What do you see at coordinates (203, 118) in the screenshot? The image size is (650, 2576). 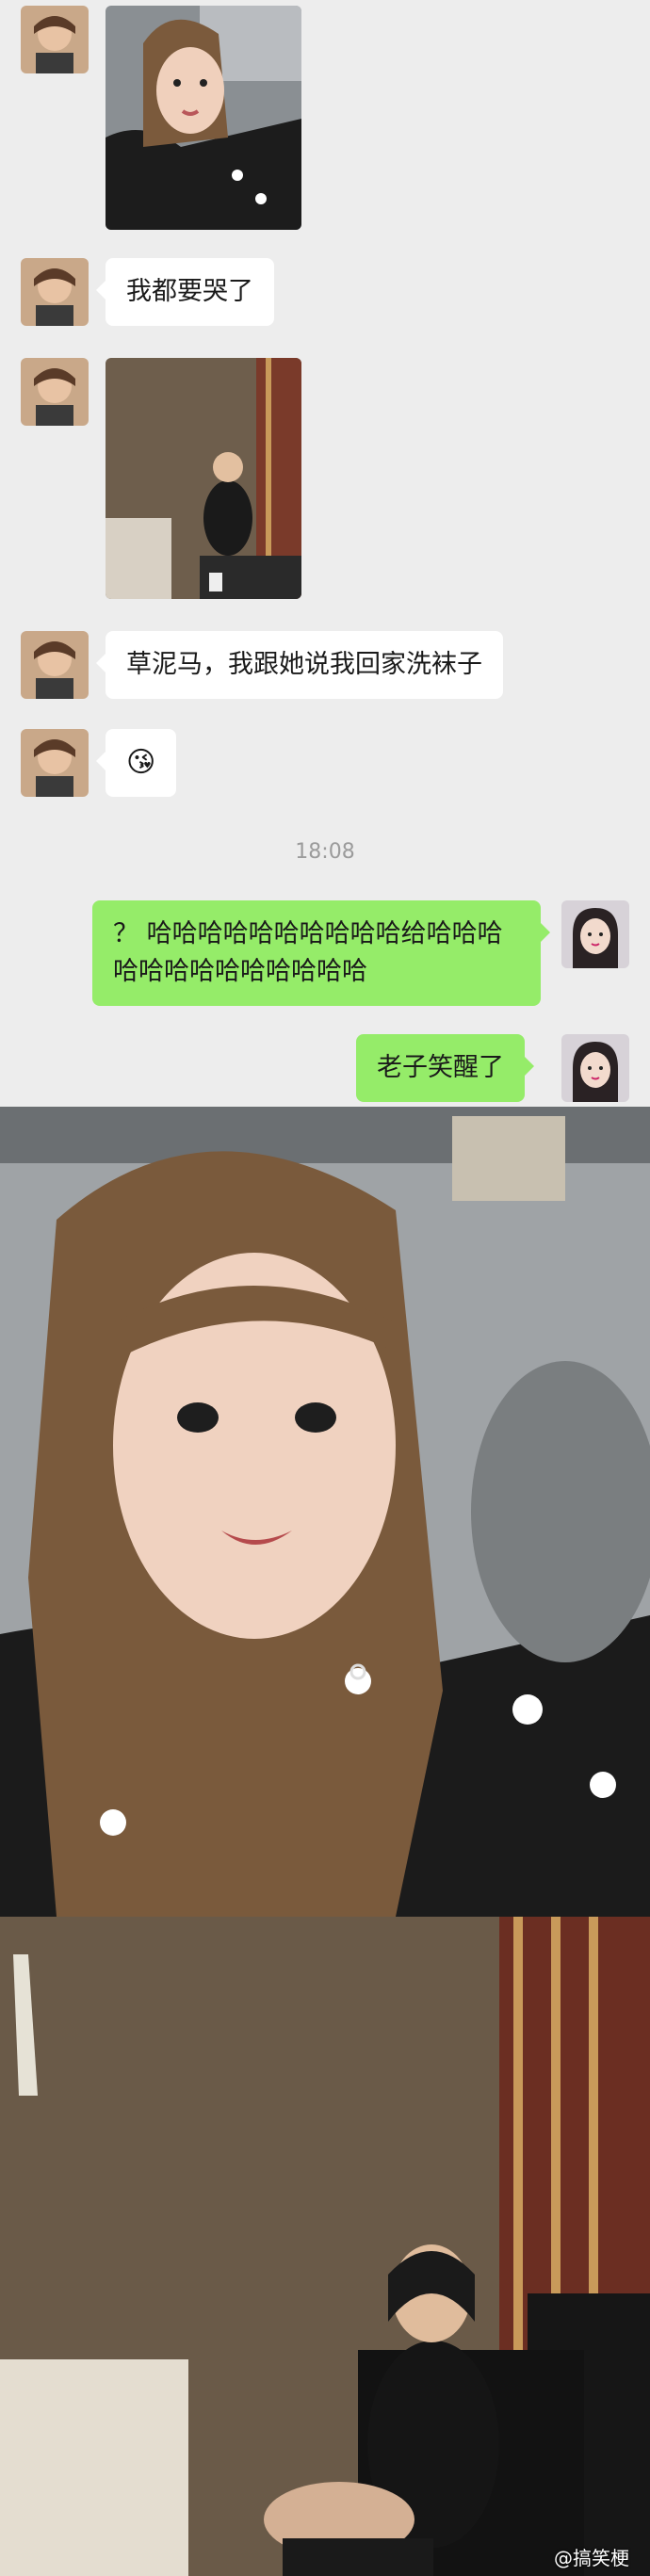 I see `photo-message-selfie` at bounding box center [203, 118].